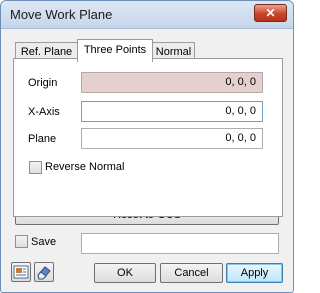 This screenshot has height=293, width=320. Describe the element at coordinates (180, 243) in the screenshot. I see `save-name-field` at that location.